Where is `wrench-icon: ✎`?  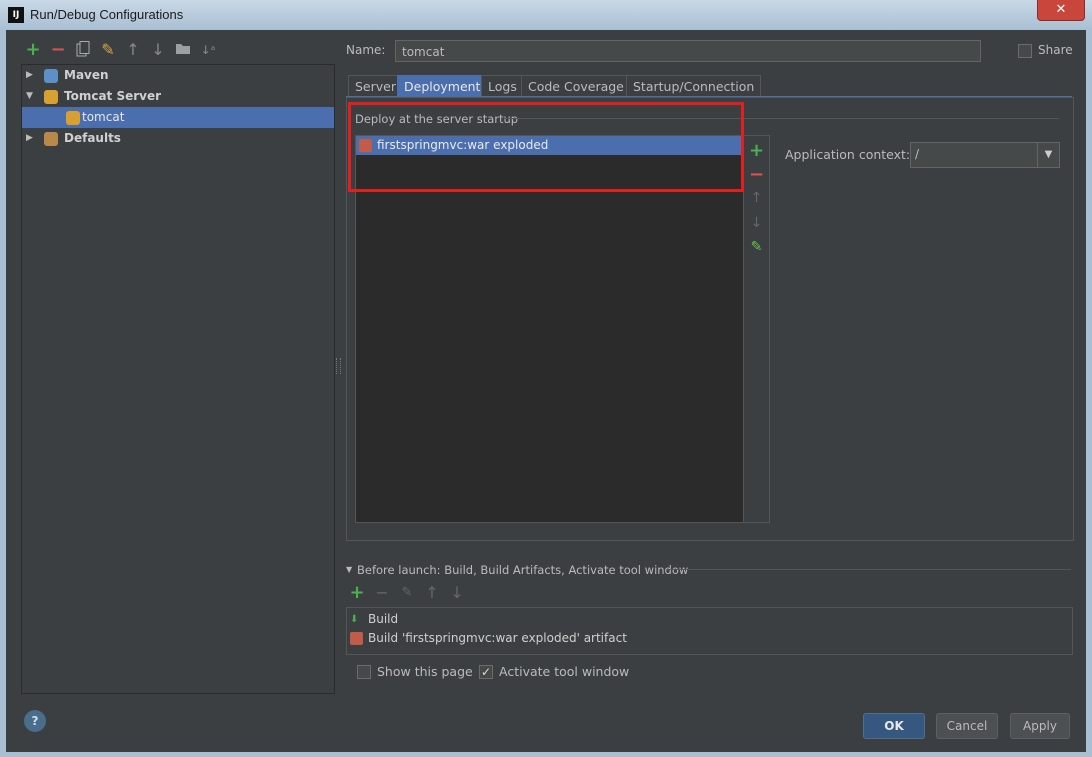
wrench-icon: ✎ is located at coordinates (108, 50).